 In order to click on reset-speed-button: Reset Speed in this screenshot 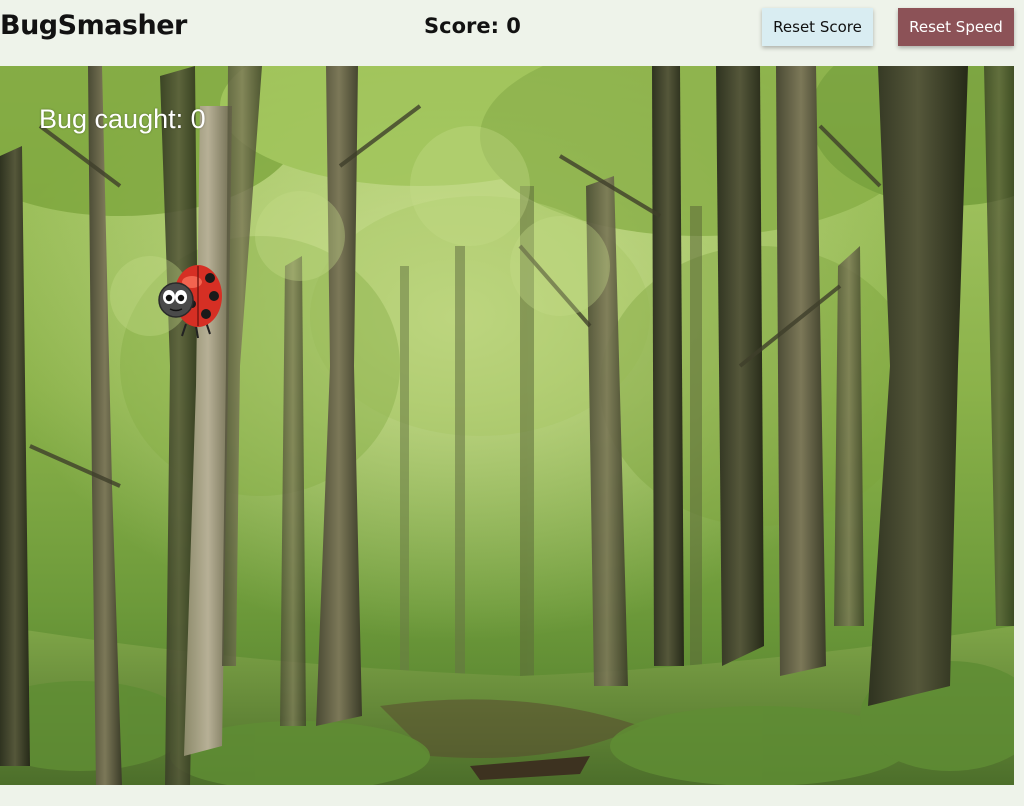, I will do `click(956, 27)`.